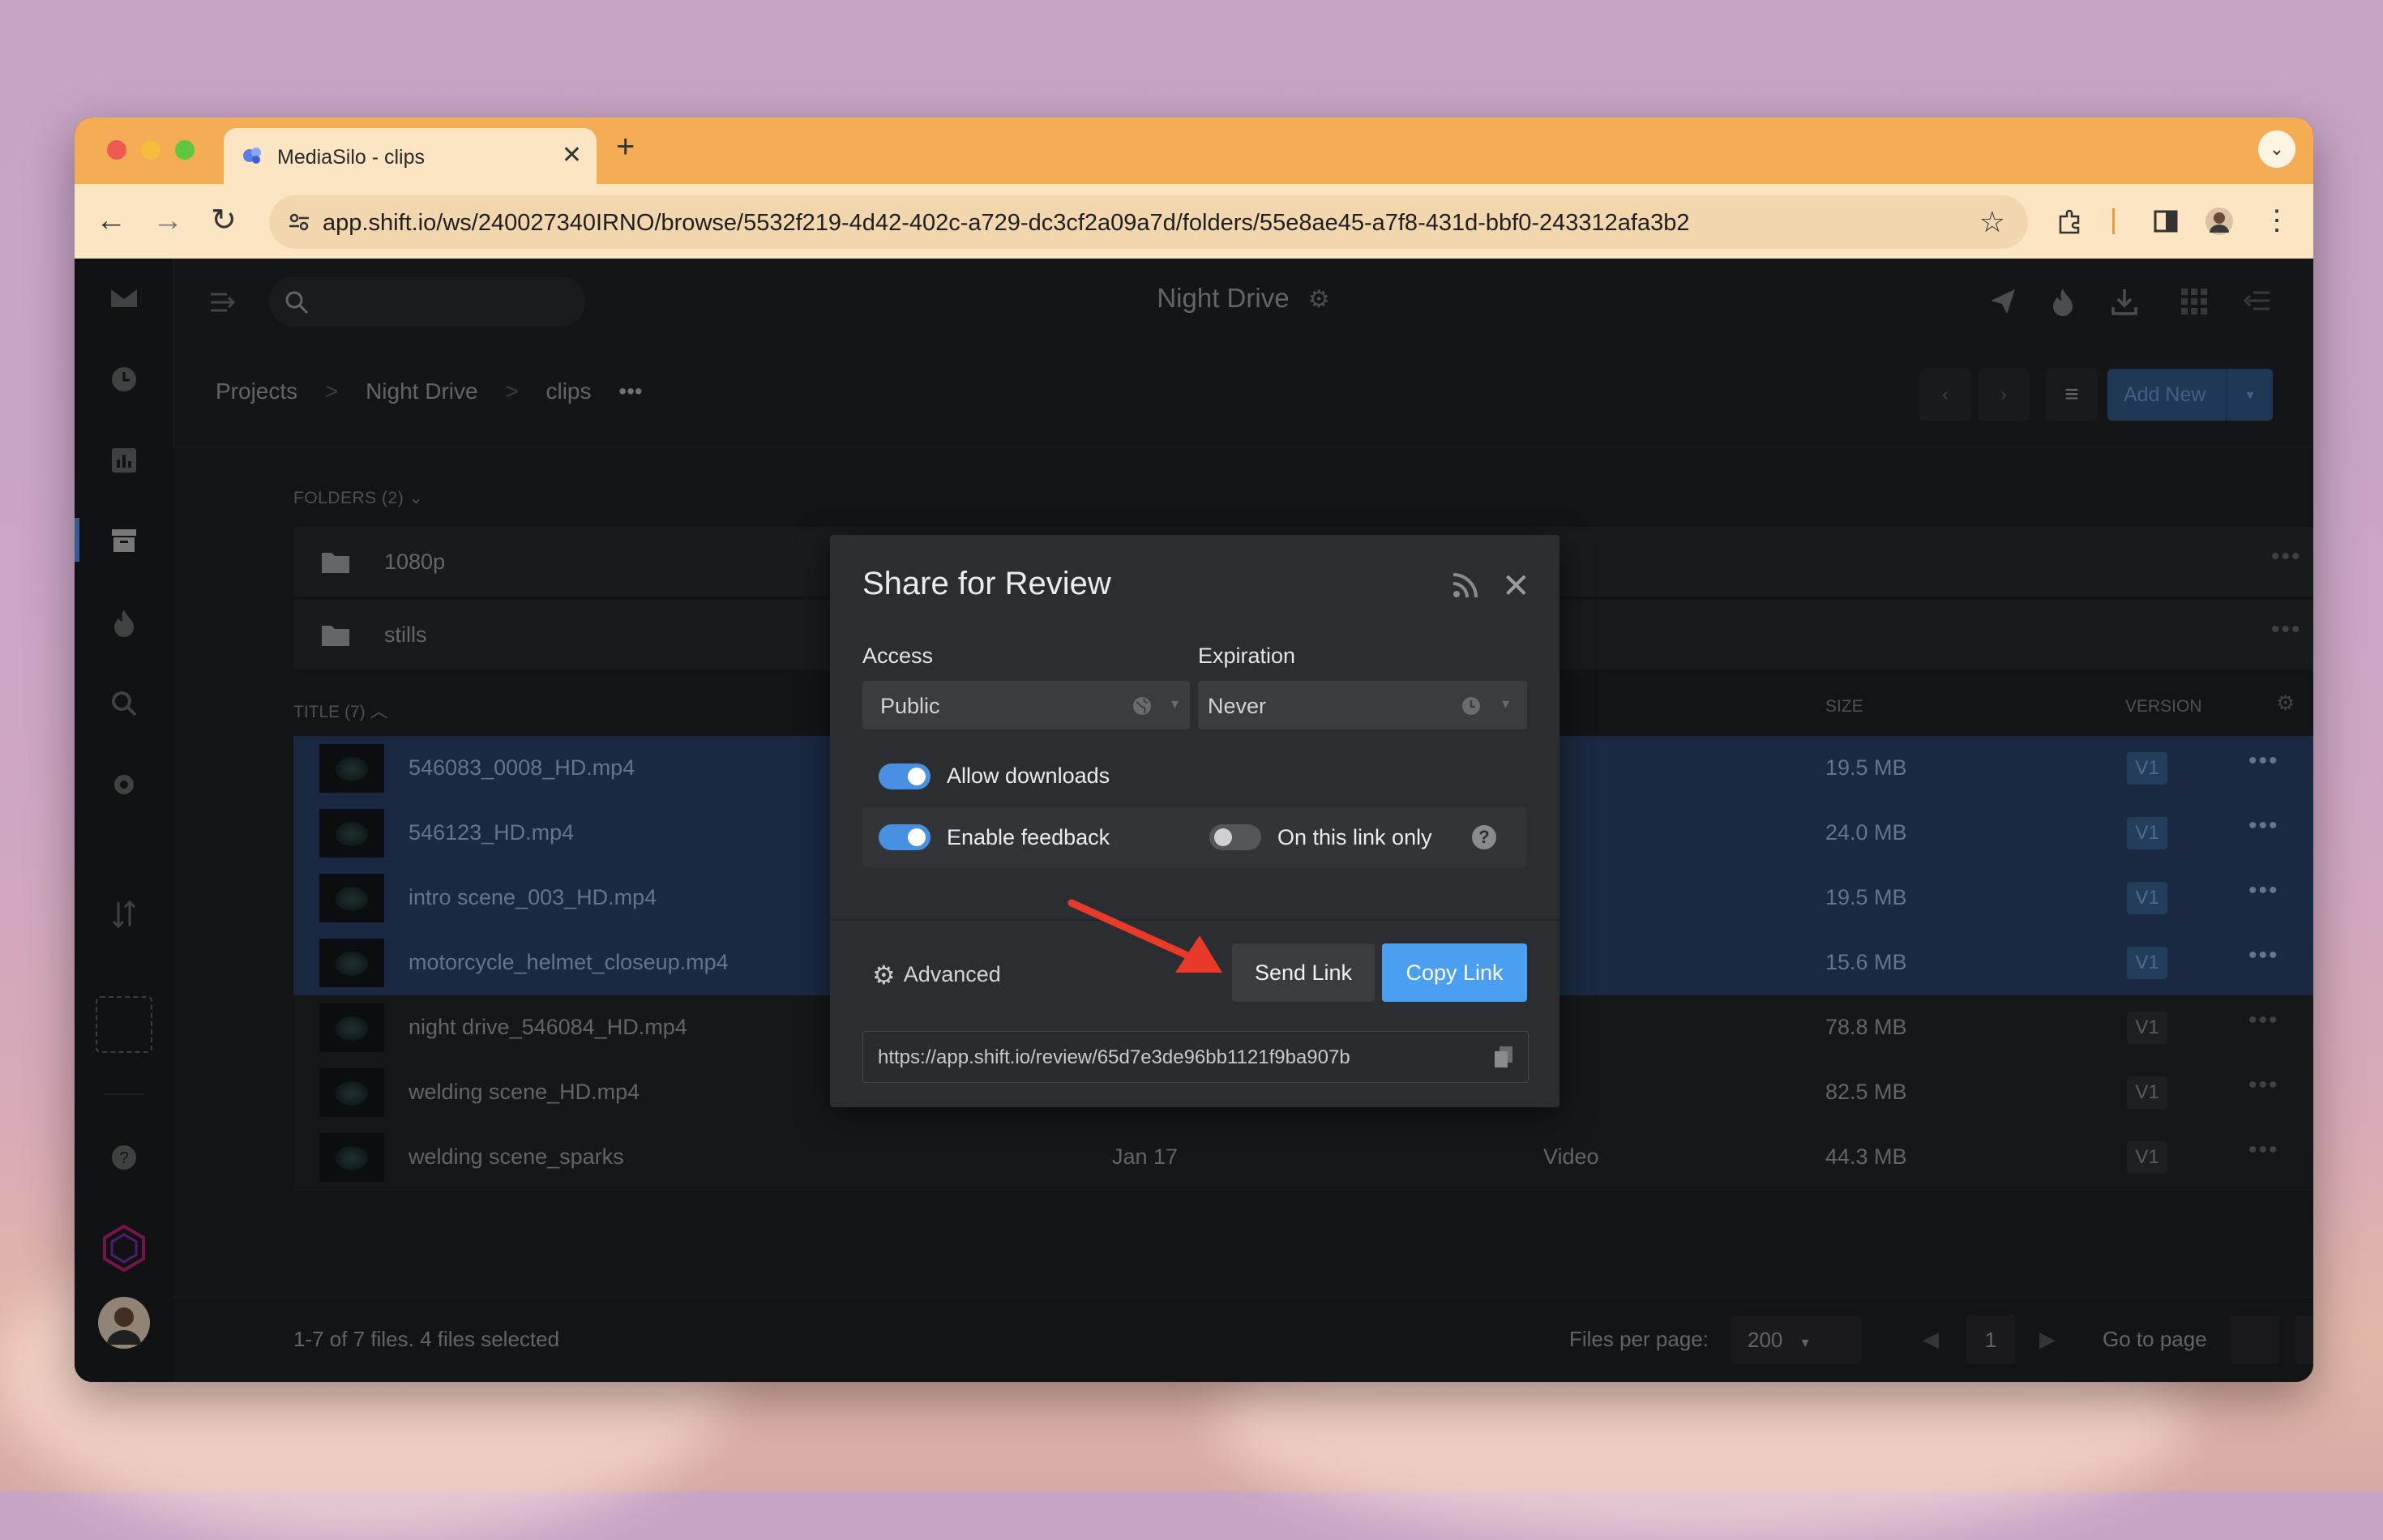 The height and width of the screenshot is (1540, 2383). Describe the element at coordinates (1303, 972) in the screenshot. I see `send-link-button: Send Link` at that location.